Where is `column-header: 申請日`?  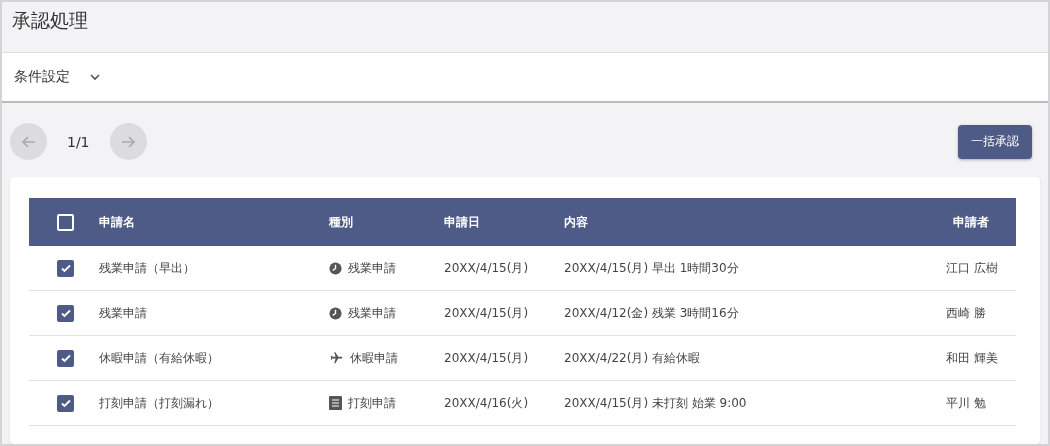 column-header: 申請日 is located at coordinates (462, 222).